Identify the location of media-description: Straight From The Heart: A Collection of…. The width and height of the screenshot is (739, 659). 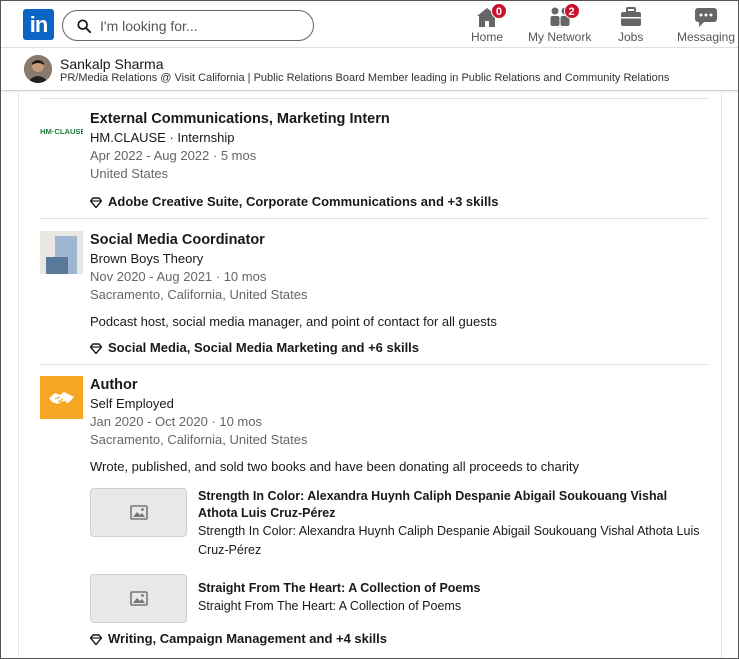
(330, 606).